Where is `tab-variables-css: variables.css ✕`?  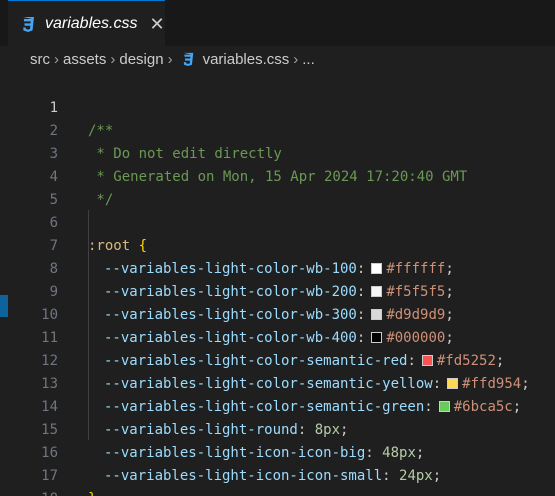 tab-variables-css: variables.css ✕ is located at coordinates (86, 23).